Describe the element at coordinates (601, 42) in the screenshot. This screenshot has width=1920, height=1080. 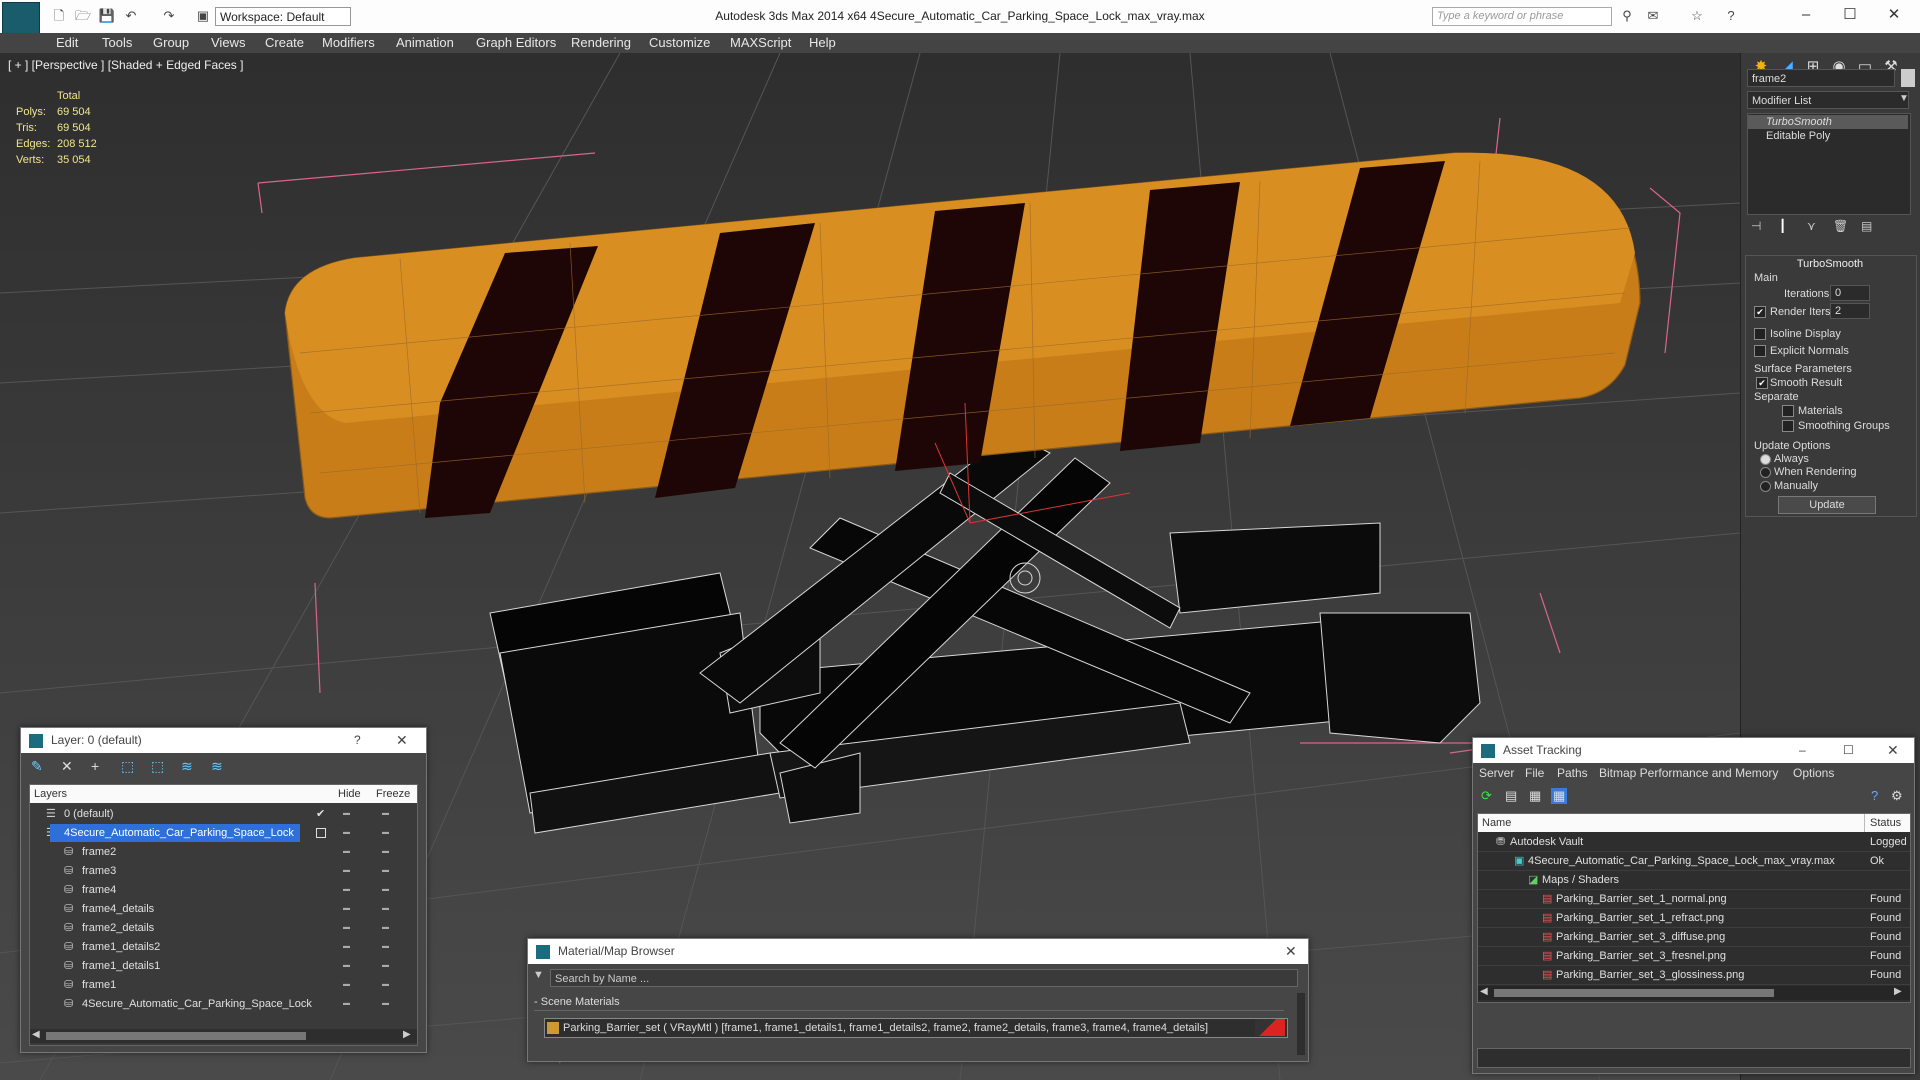
I see `menu-rendering: Rendering` at that location.